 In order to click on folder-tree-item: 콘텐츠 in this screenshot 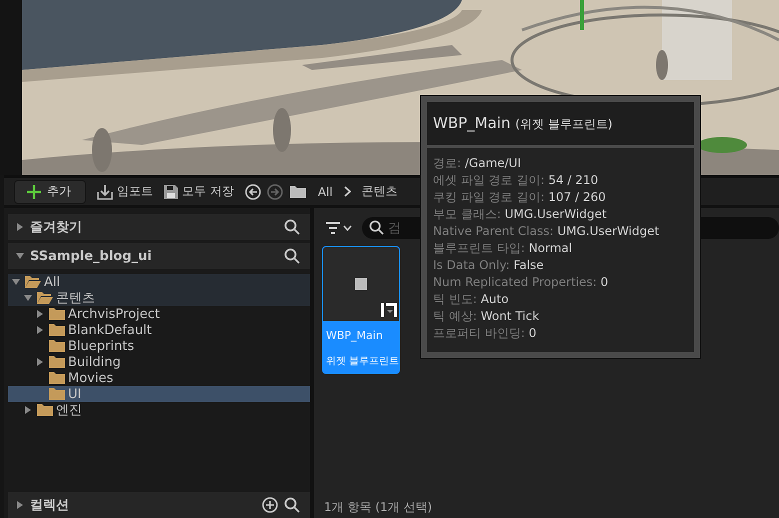, I will do `click(159, 298)`.